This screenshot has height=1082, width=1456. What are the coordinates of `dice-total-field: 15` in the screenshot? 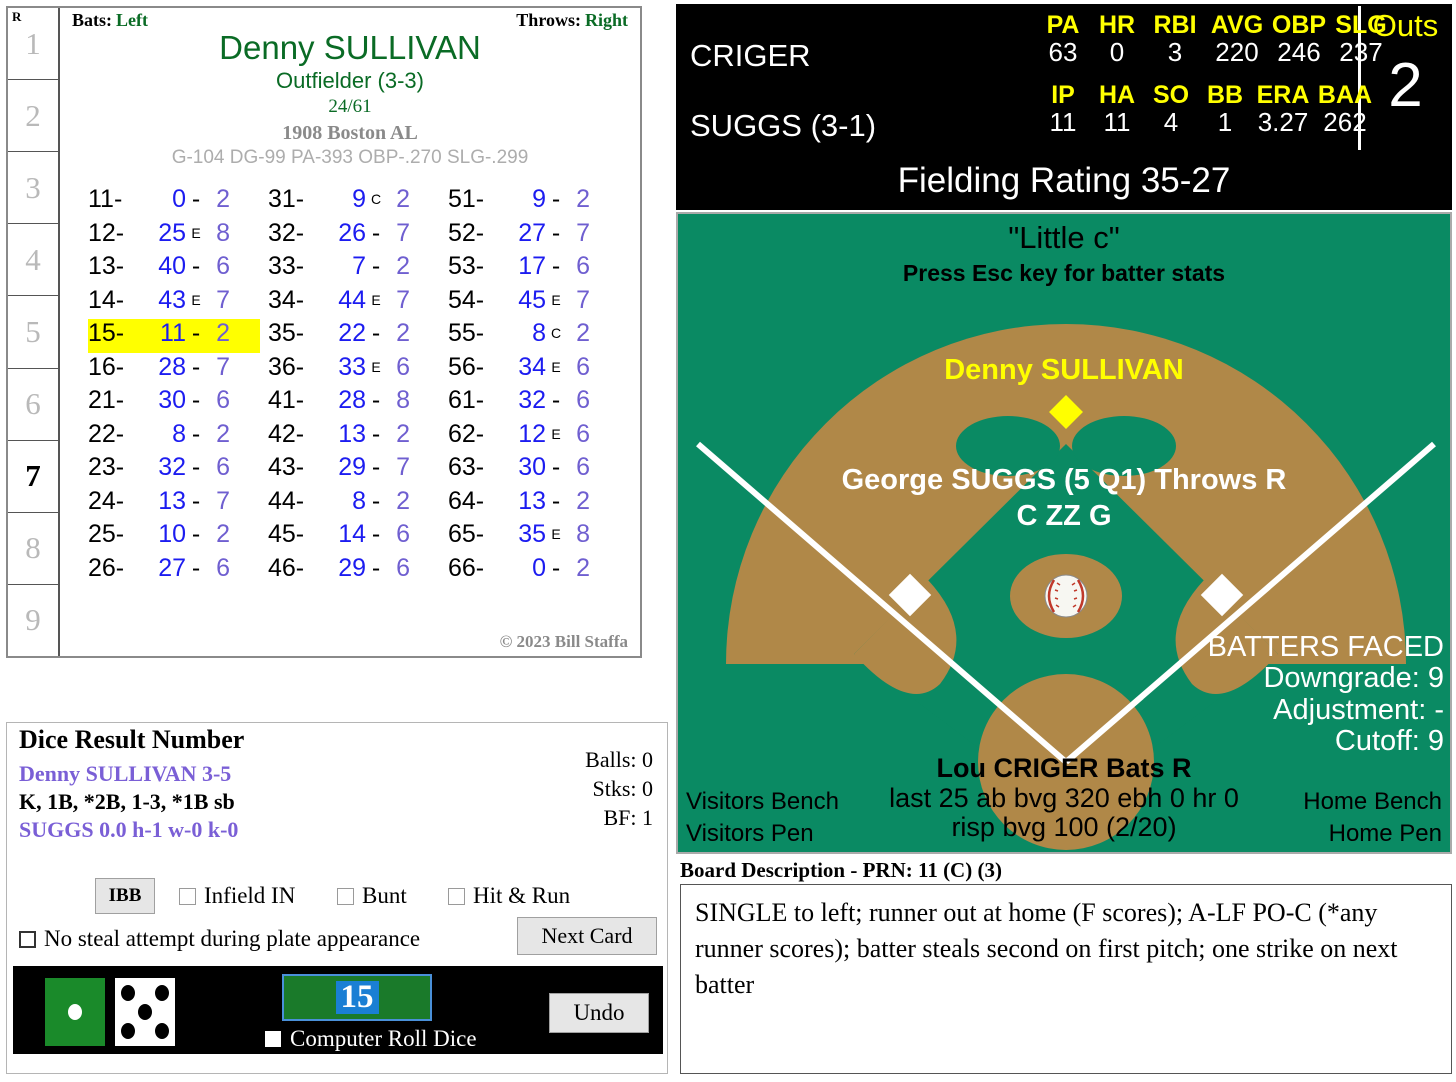 It's located at (357, 997).